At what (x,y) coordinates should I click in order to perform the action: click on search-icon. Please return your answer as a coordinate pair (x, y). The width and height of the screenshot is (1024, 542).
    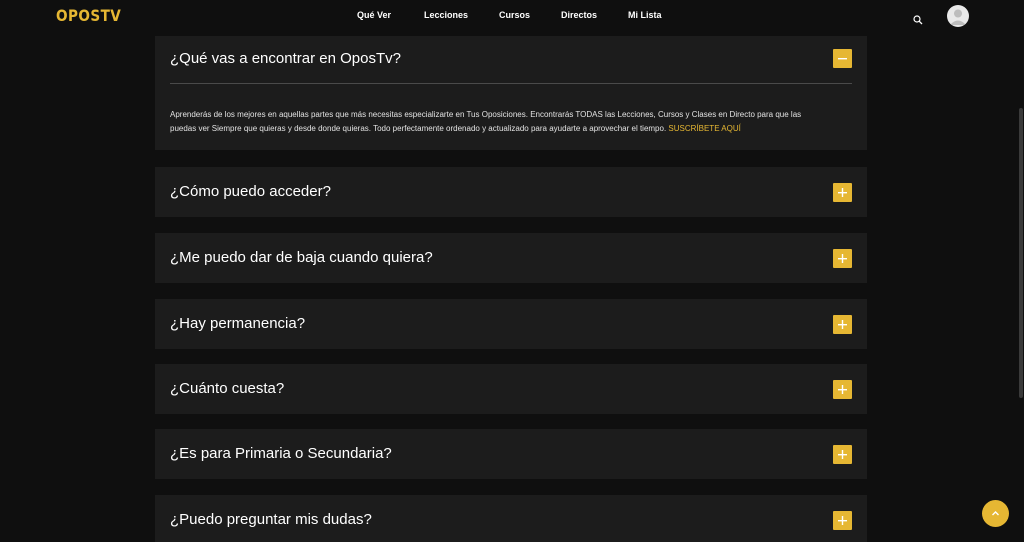
    Looking at the image, I should click on (918, 18).